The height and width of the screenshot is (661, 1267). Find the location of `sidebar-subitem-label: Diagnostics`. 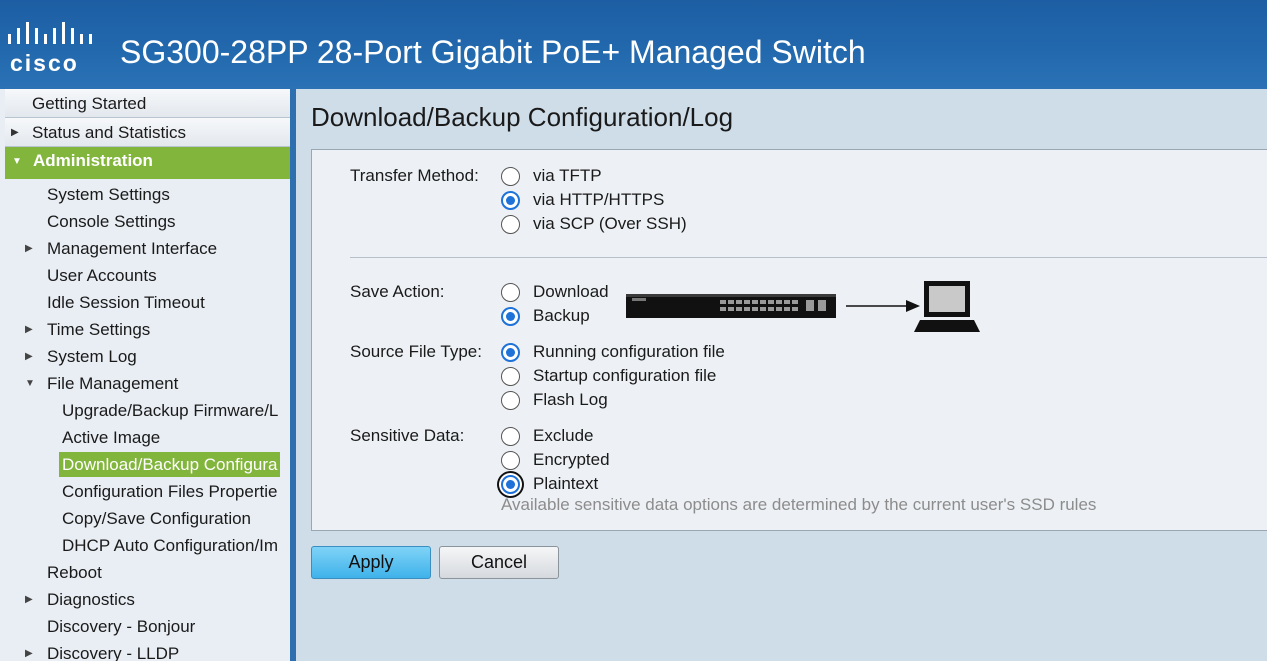

sidebar-subitem-label: Diagnostics is located at coordinates (91, 599).